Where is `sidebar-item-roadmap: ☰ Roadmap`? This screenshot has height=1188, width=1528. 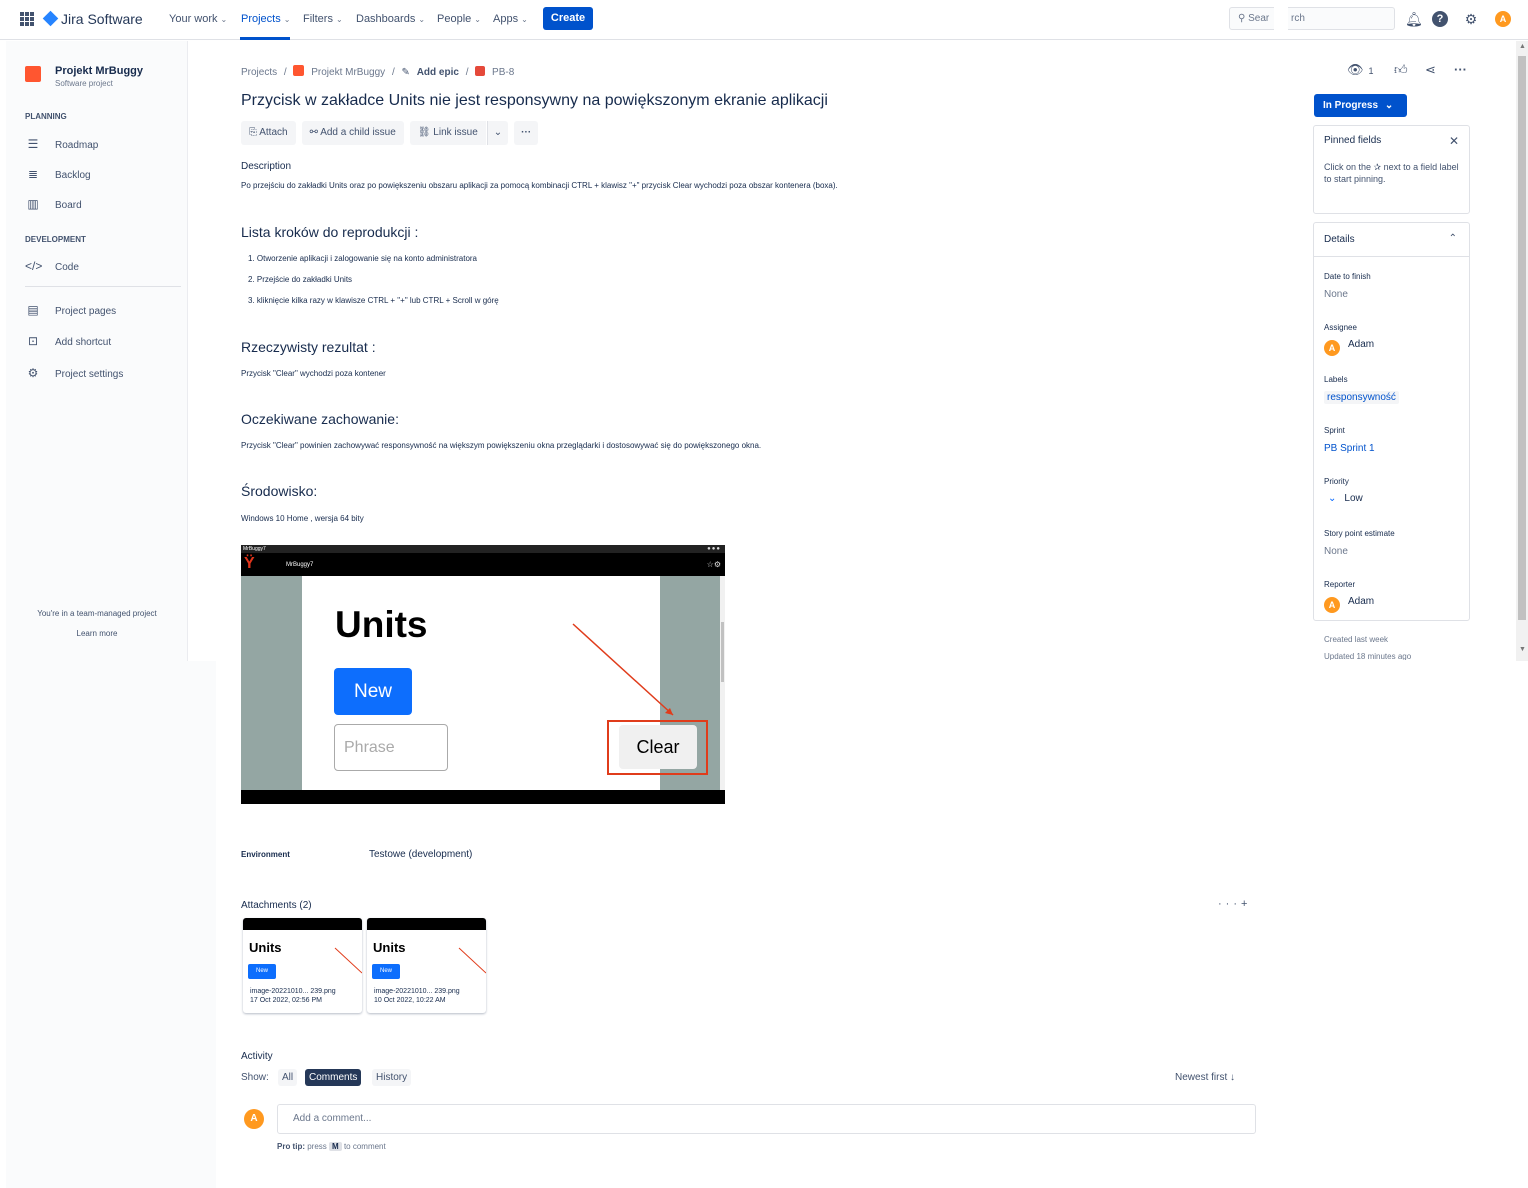 sidebar-item-roadmap: ☰ Roadmap is located at coordinates (62, 144).